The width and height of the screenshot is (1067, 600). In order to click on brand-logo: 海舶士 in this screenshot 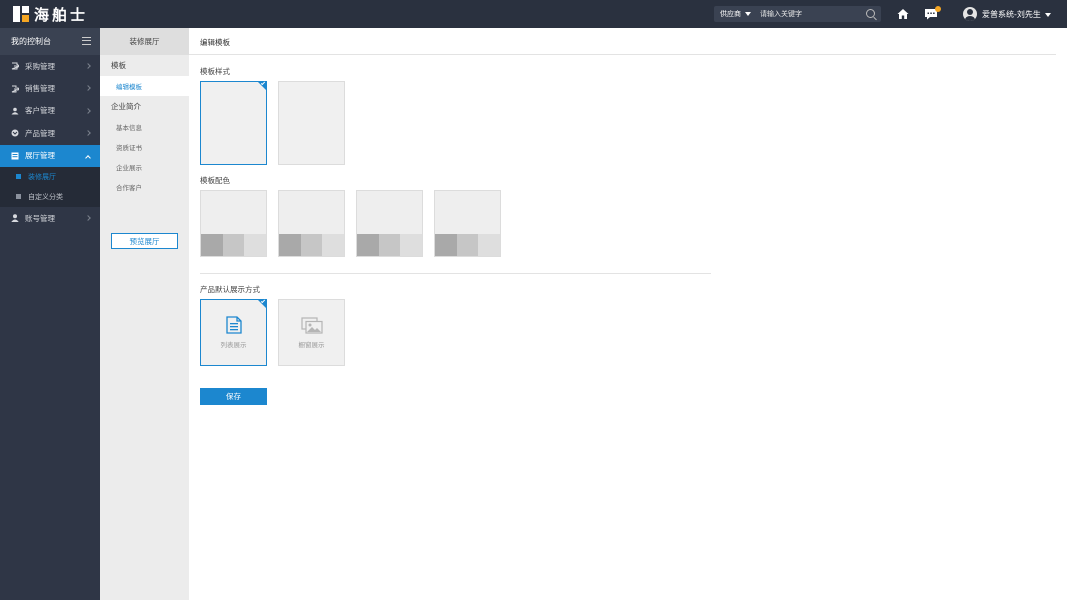, I will do `click(51, 14)`.